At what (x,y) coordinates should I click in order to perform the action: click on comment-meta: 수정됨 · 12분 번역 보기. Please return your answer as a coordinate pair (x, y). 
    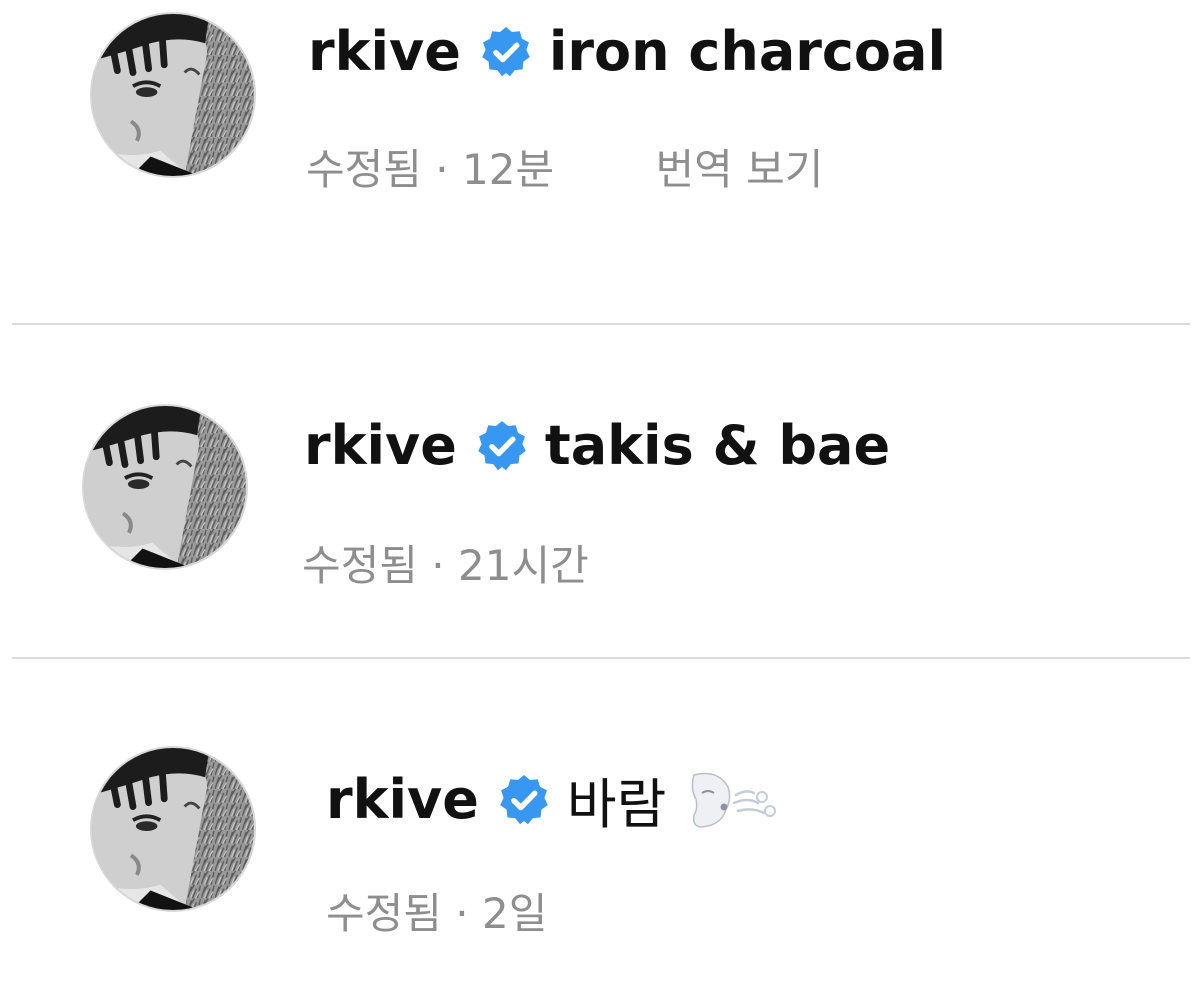
    Looking at the image, I should click on (564, 166).